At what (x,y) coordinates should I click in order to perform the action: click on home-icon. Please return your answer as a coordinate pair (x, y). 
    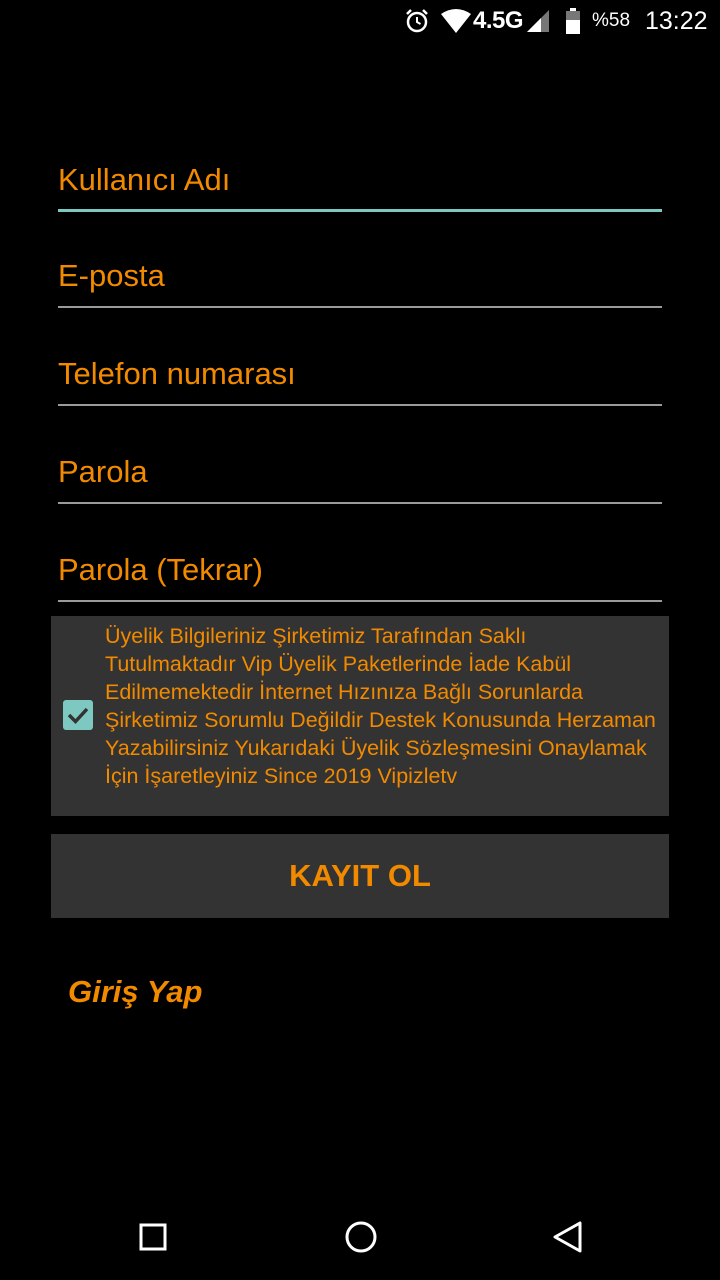
    Looking at the image, I should click on (361, 1240).